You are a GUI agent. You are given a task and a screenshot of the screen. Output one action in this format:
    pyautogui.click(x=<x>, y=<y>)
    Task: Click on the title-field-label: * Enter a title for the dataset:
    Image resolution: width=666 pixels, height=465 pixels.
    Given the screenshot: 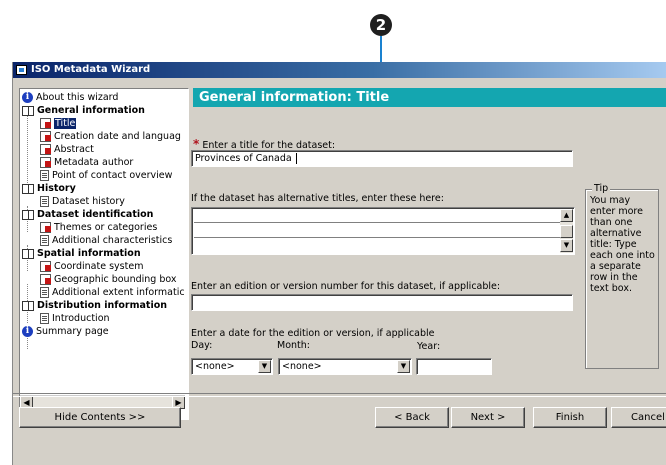 What is the action you would take?
    pyautogui.click(x=264, y=144)
    